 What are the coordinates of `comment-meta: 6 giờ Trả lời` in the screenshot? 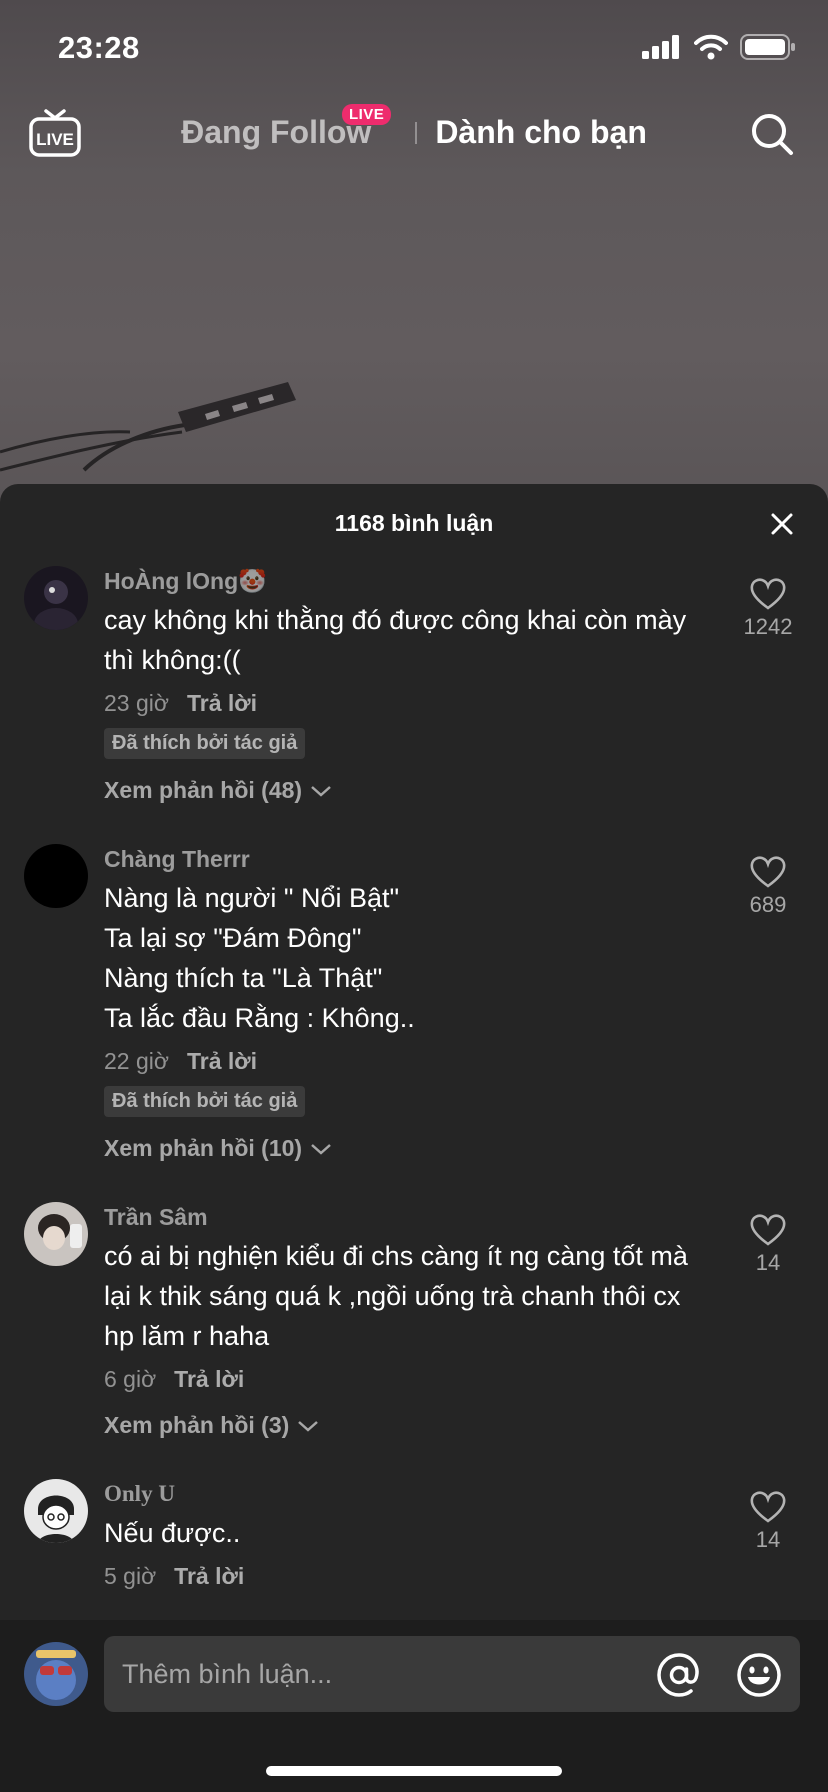 It's located at (406, 1379).